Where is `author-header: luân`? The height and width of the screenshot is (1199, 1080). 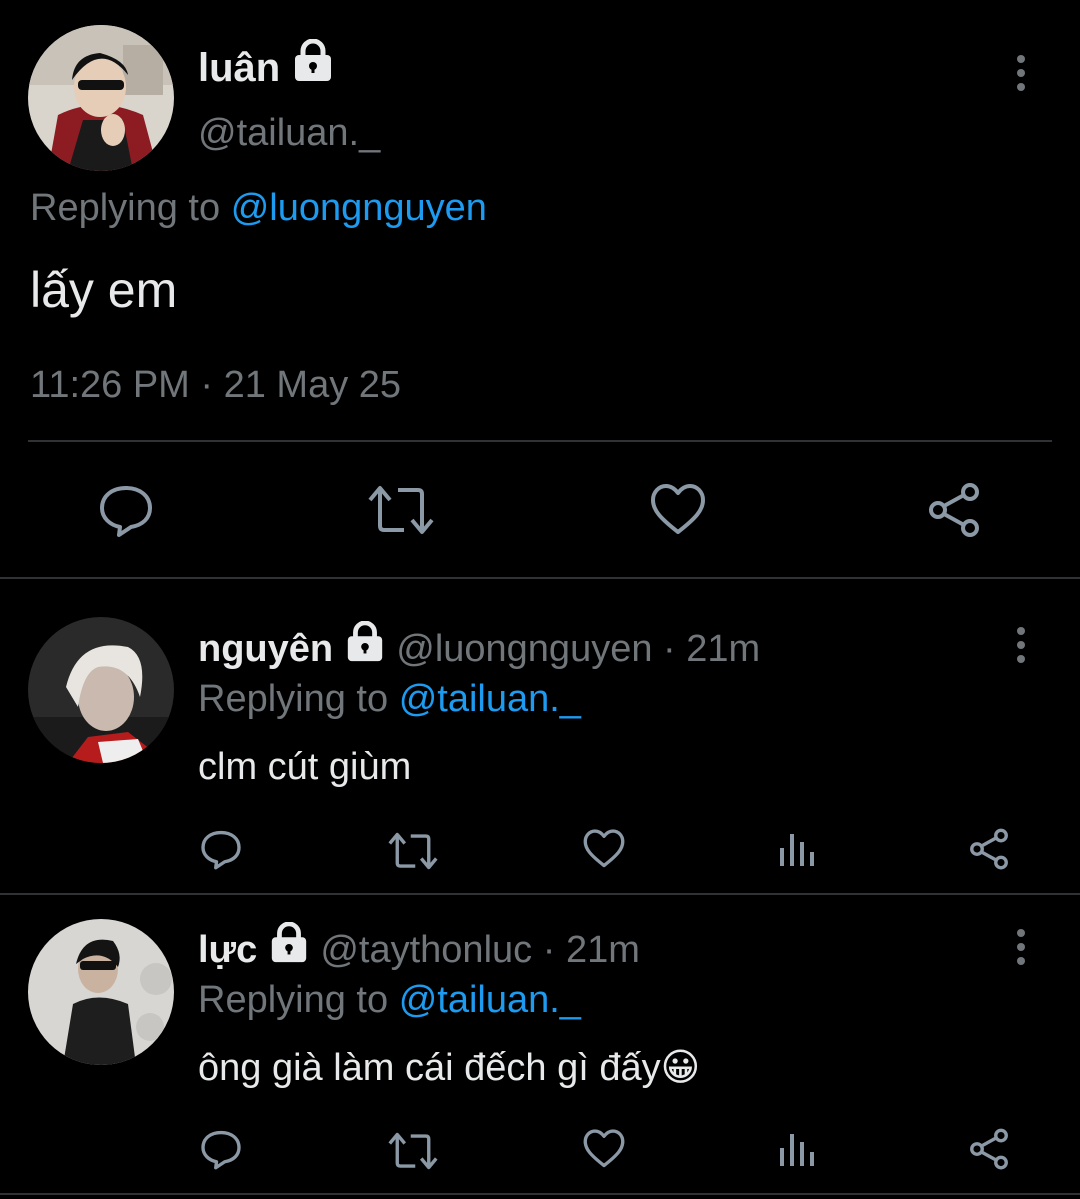
author-header: luân is located at coordinates (266, 66).